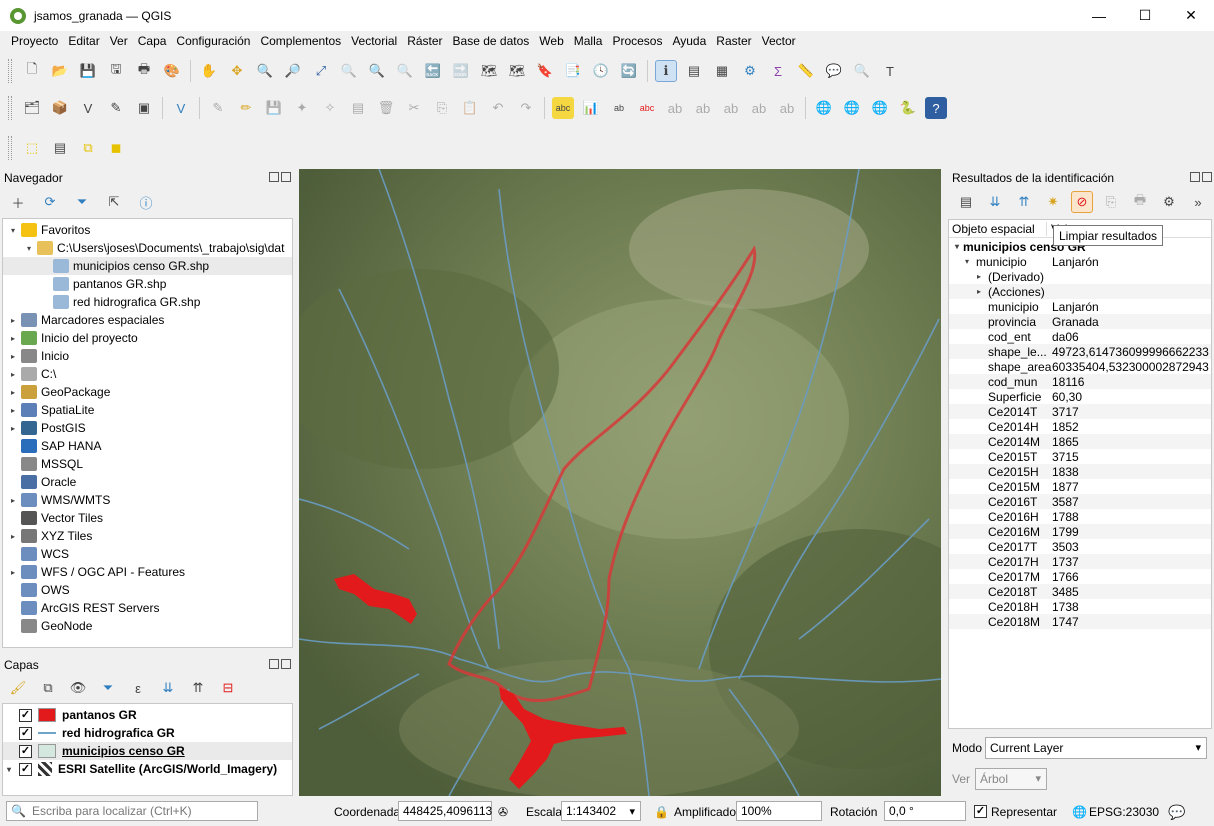 The image size is (1214, 826). What do you see at coordinates (60, 71) in the screenshot?
I see `open-project-icon: 📂` at bounding box center [60, 71].